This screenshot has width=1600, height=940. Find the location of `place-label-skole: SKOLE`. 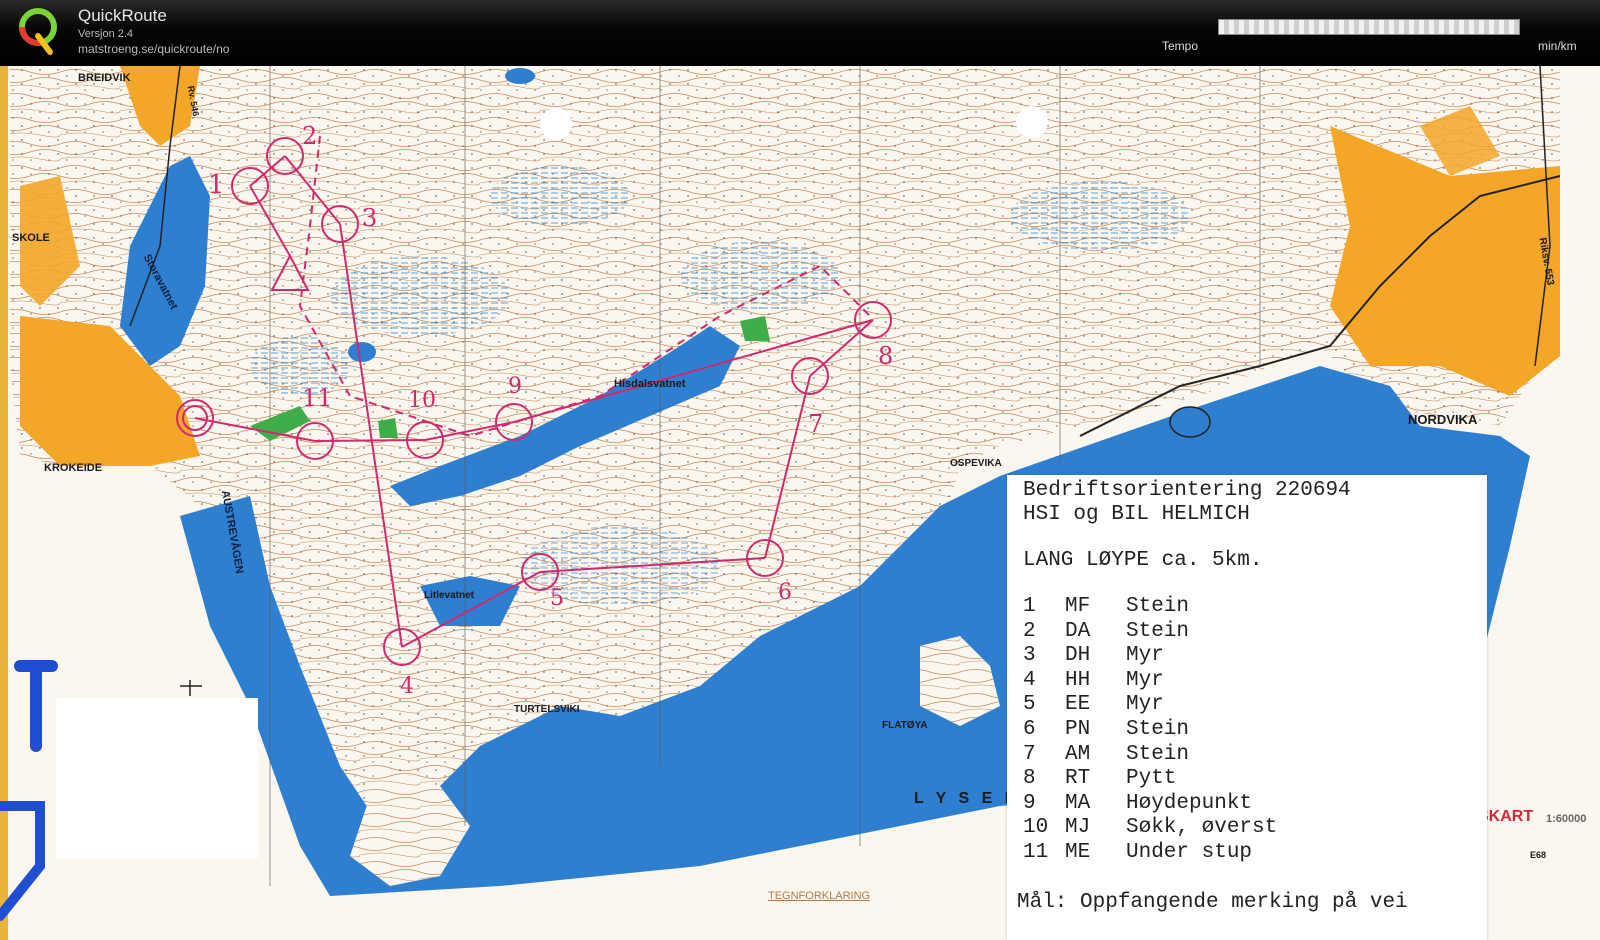

place-label-skole: SKOLE is located at coordinates (31, 238).